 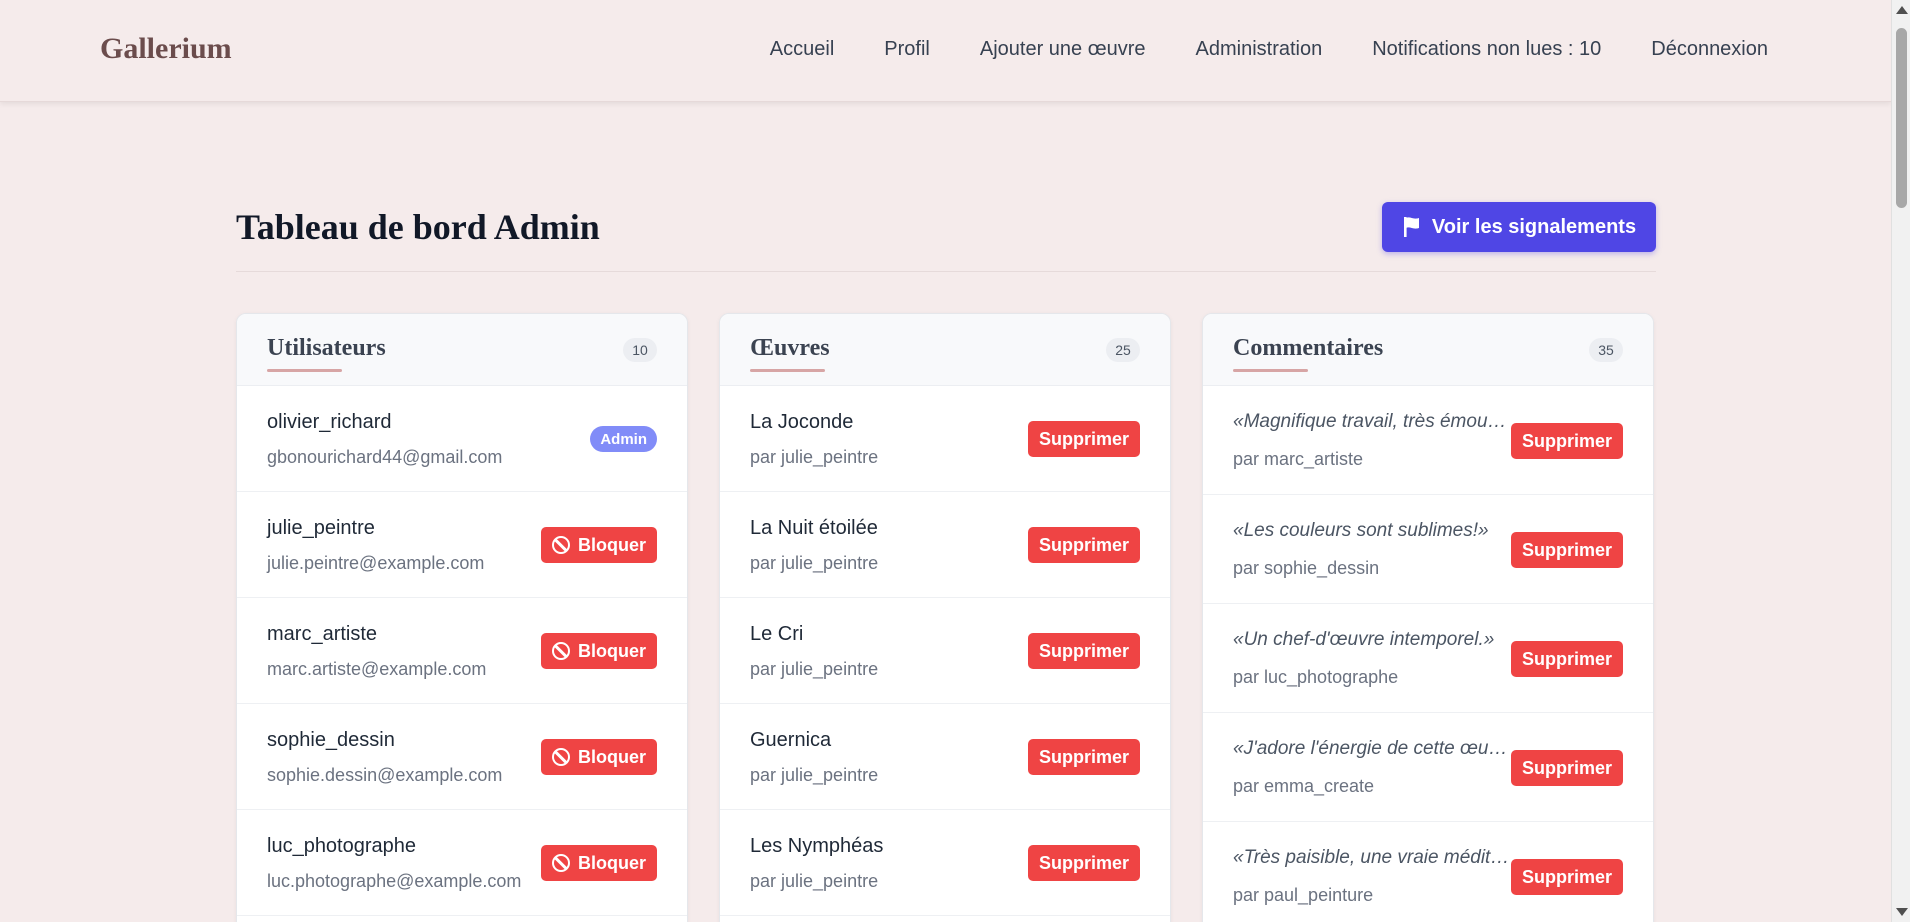 What do you see at coordinates (1709, 49) in the screenshot?
I see `nav-link-deconnexion: Déconnexion` at bounding box center [1709, 49].